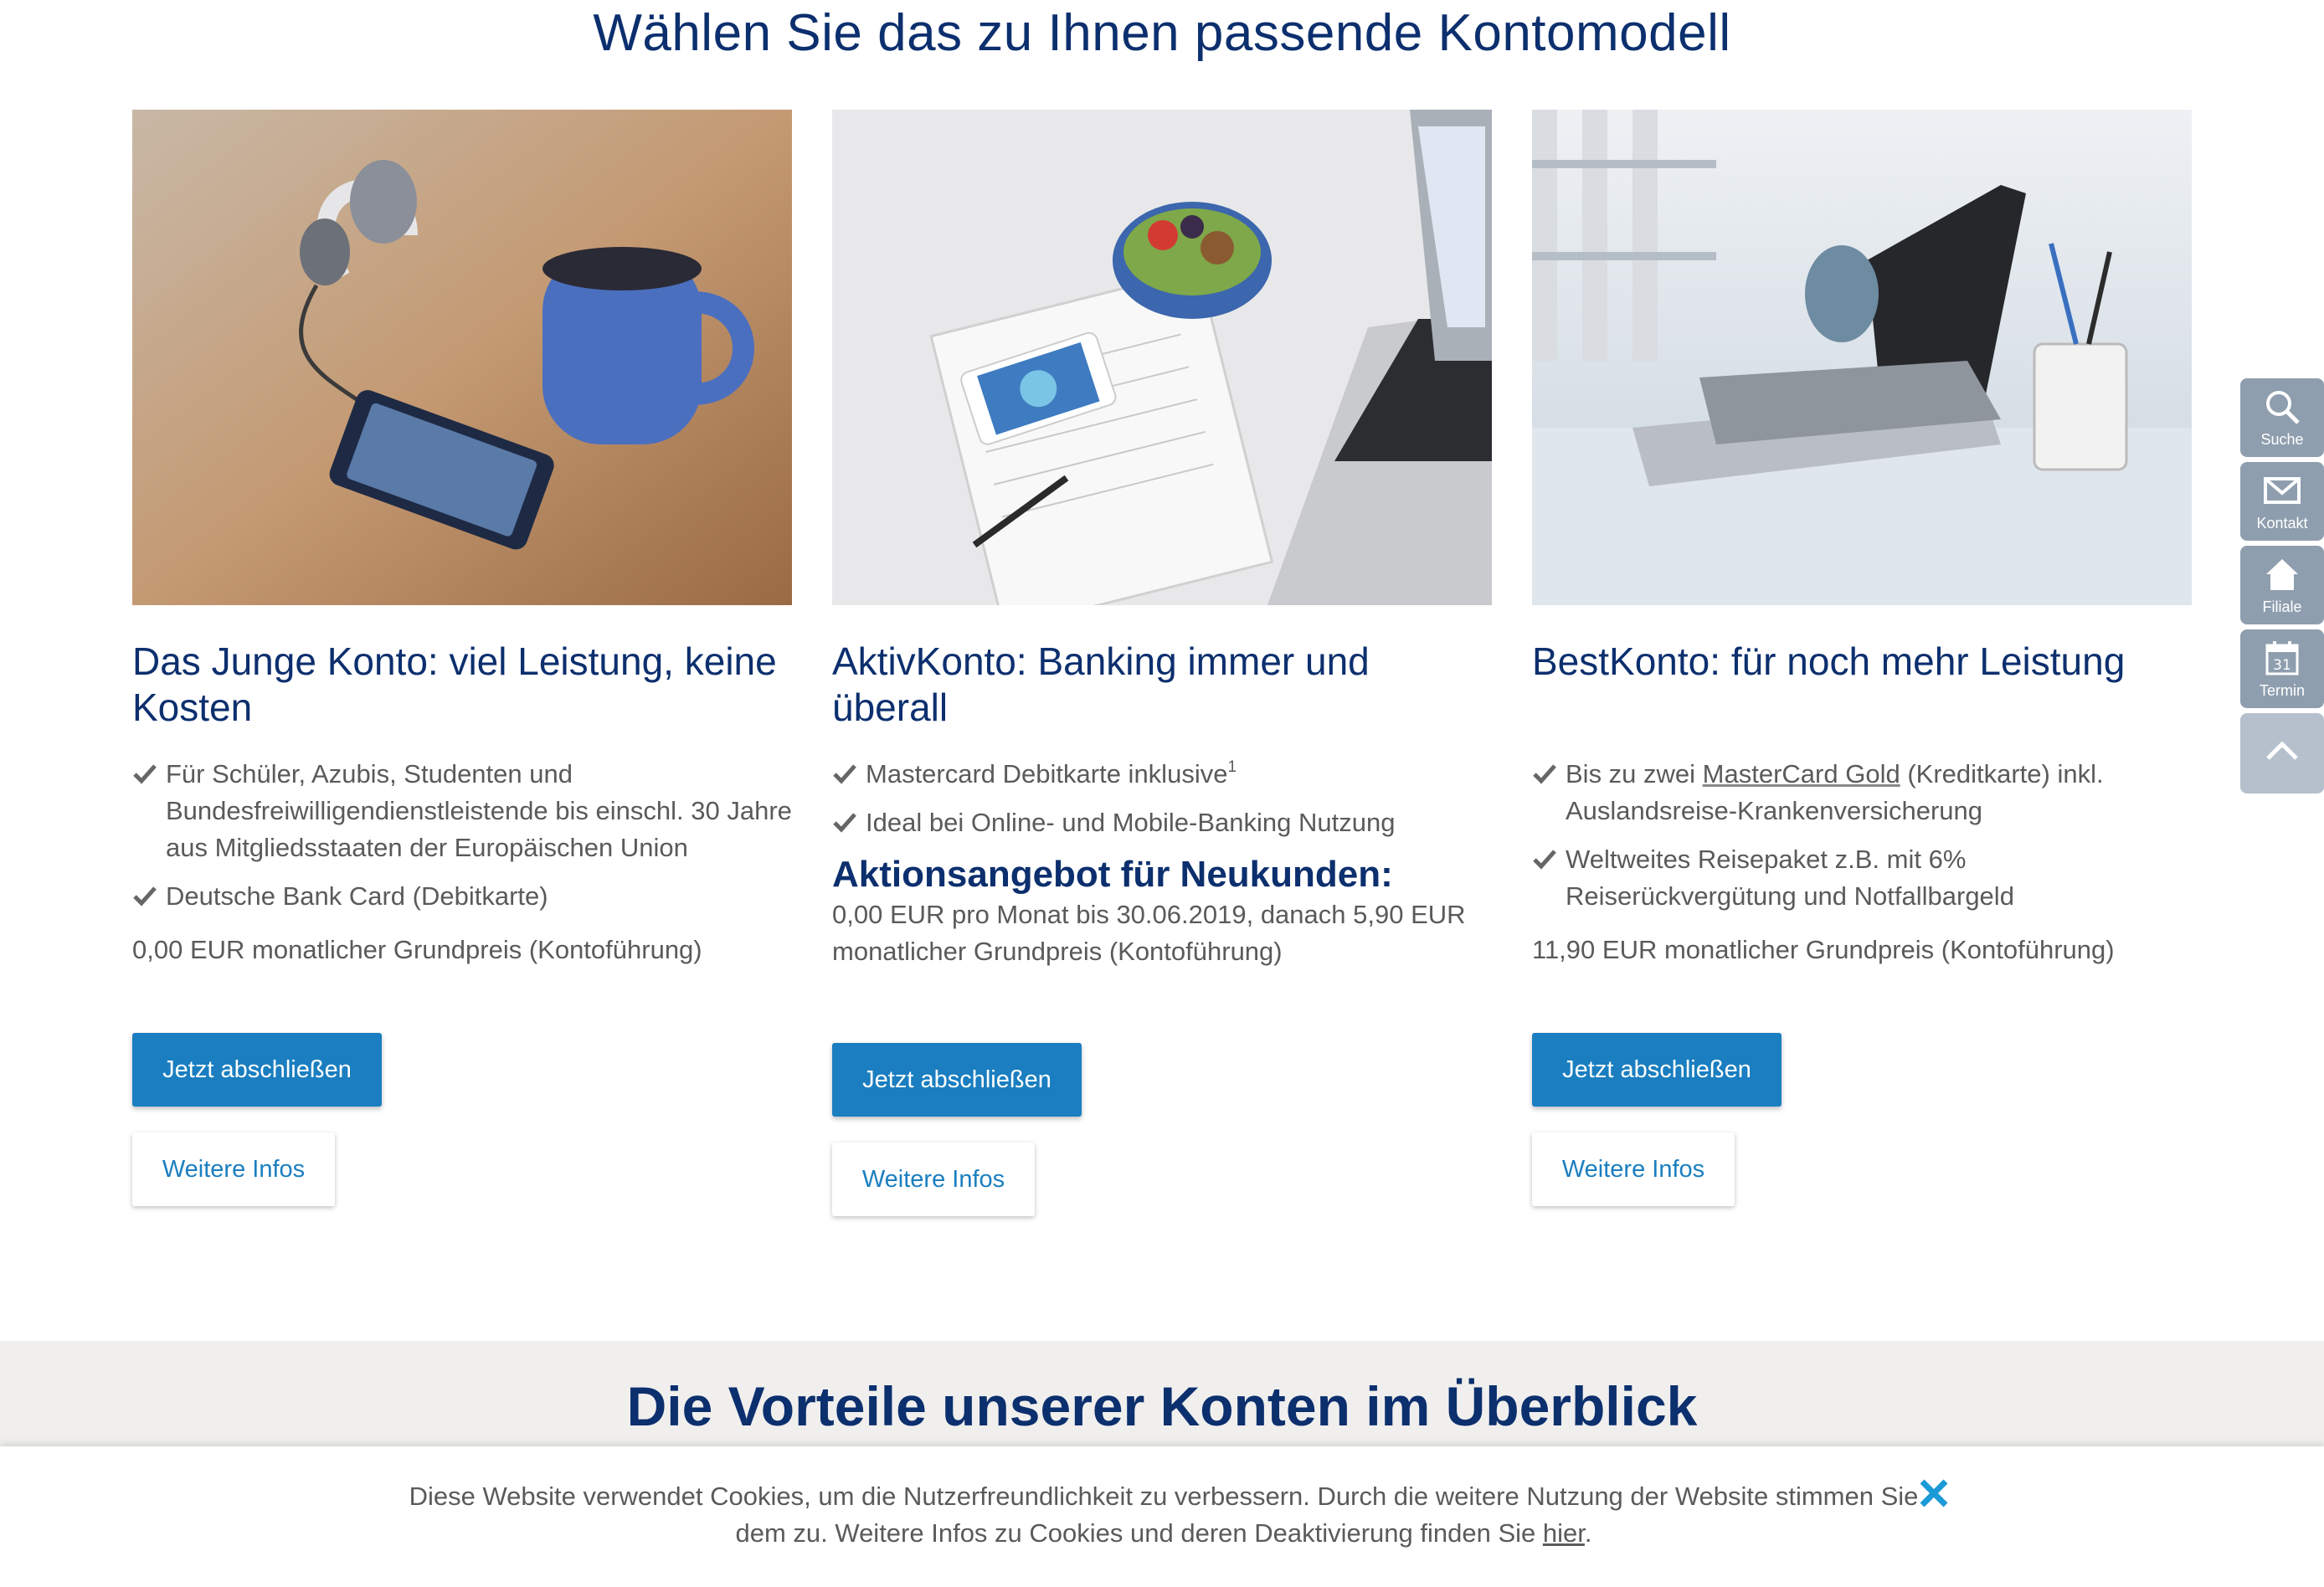 This screenshot has width=2324, height=1587. Describe the element at coordinates (1657, 1070) in the screenshot. I see `signup-button-bestkonto: Jetzt abschließen` at that location.